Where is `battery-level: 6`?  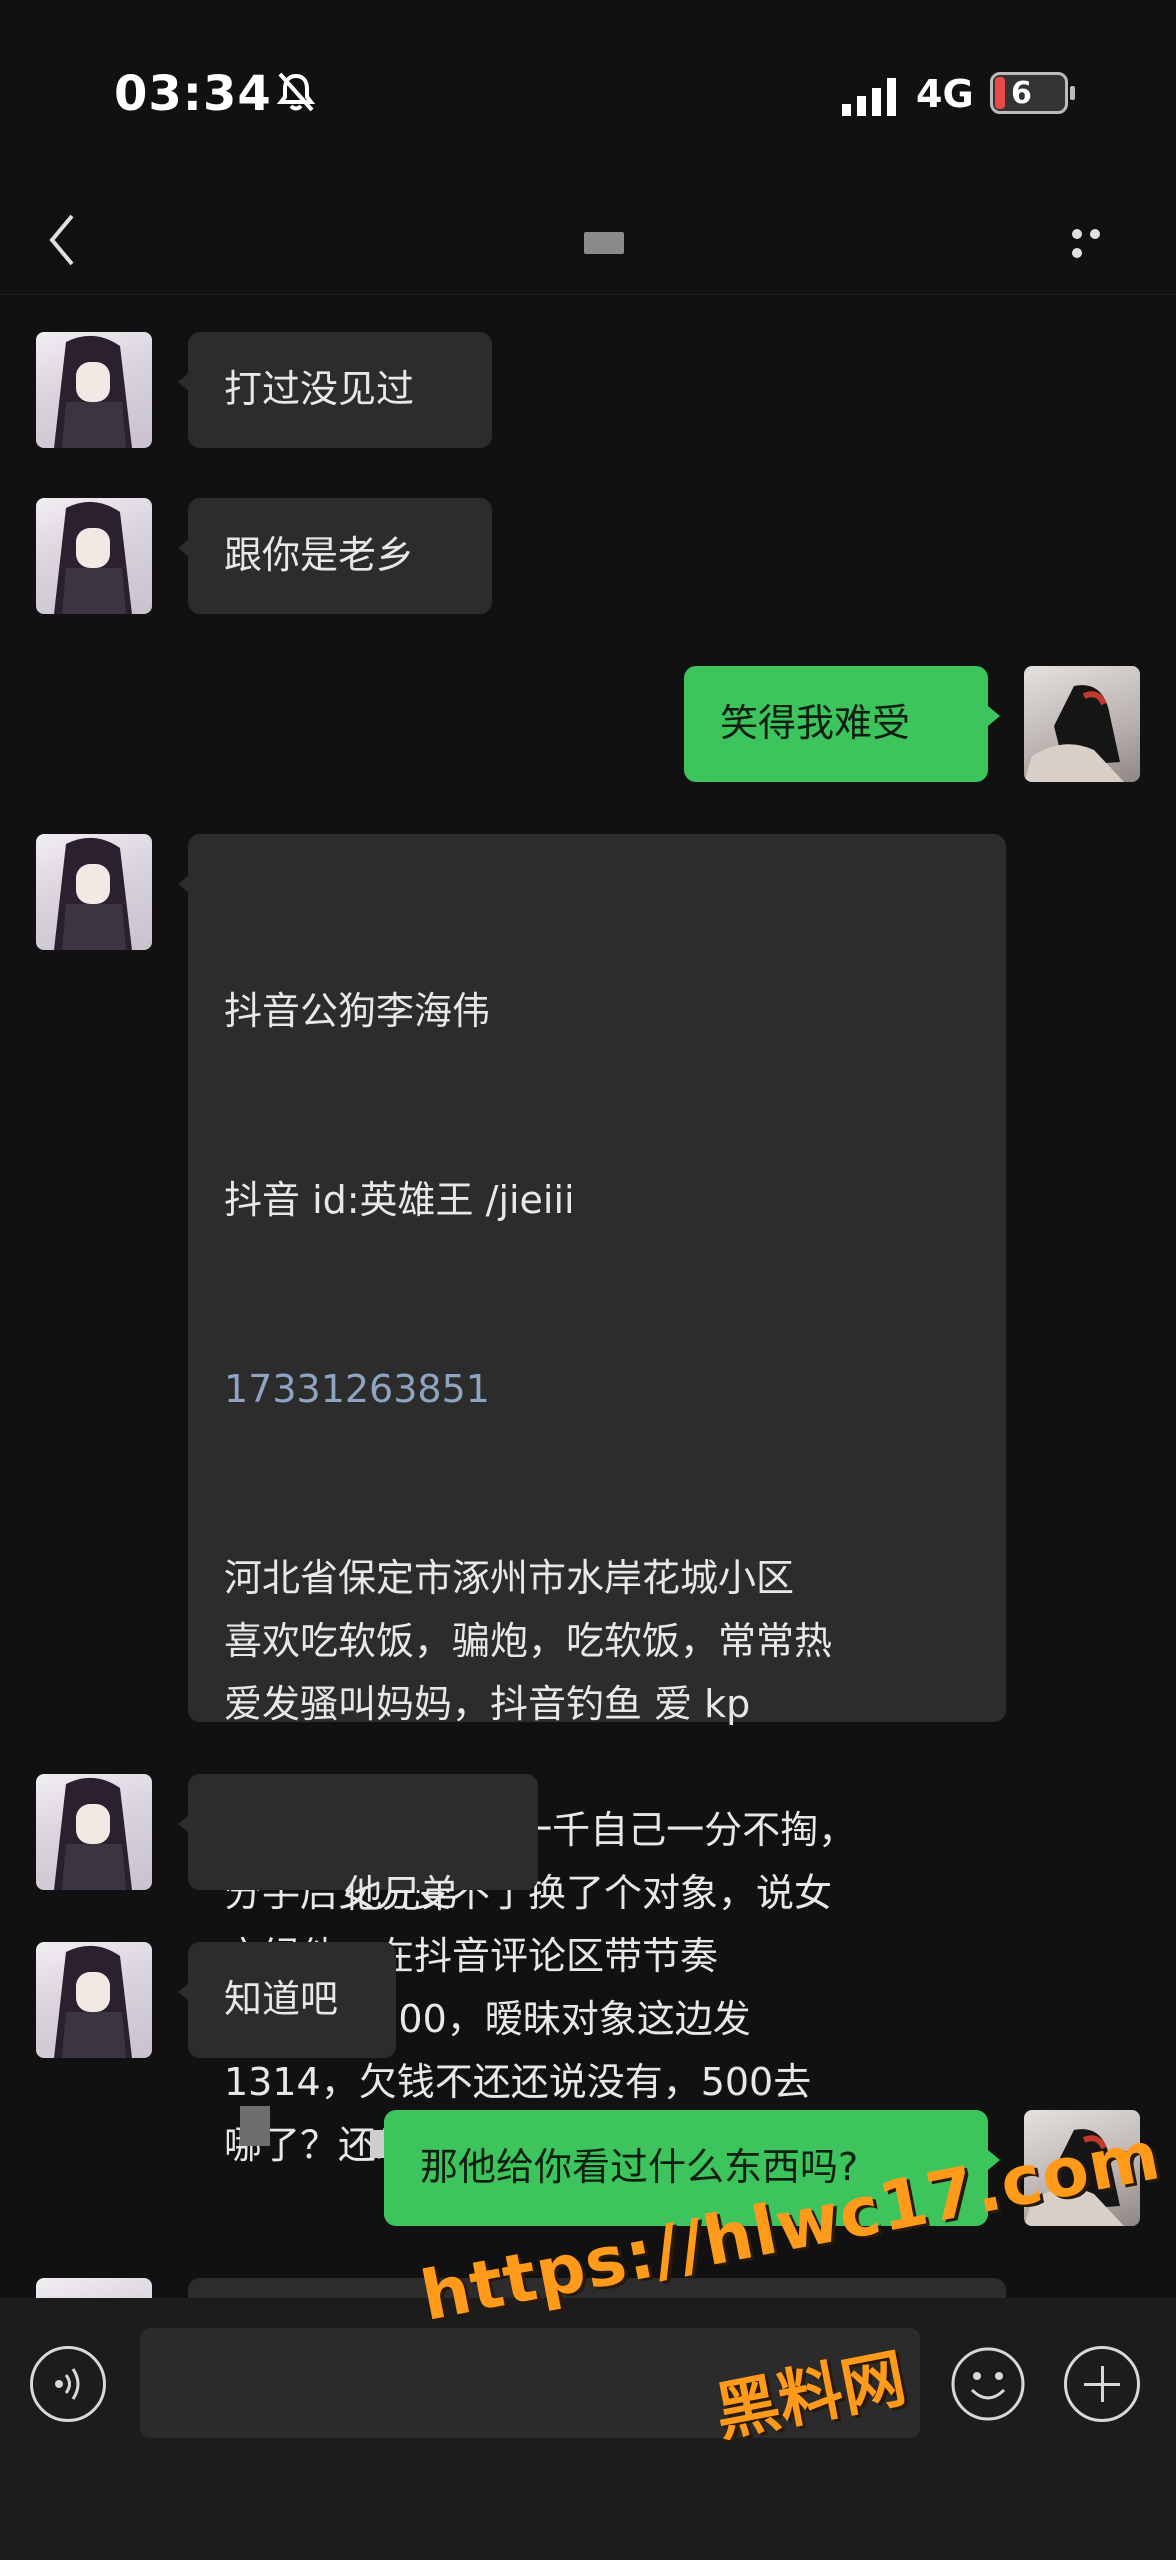
battery-level: 6 is located at coordinates (1021, 93).